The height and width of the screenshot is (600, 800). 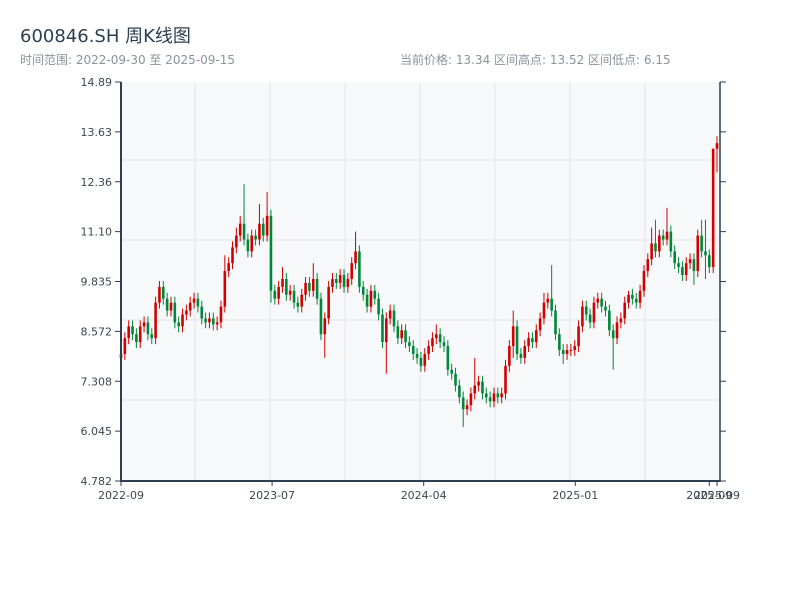 What do you see at coordinates (97, 282) in the screenshot?
I see `y-tick-label: 9.835` at bounding box center [97, 282].